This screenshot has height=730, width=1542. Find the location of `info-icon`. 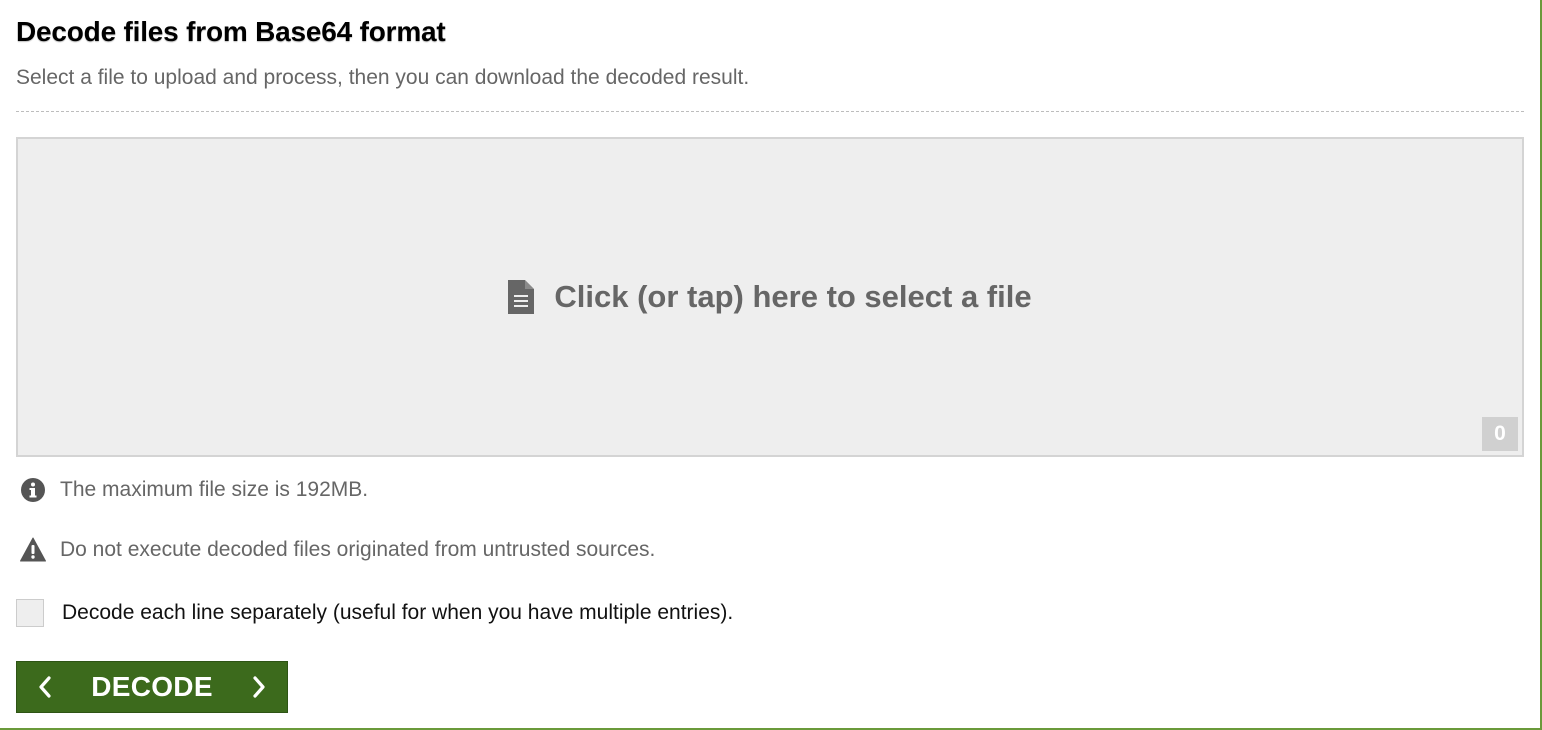

info-icon is located at coordinates (33, 490).